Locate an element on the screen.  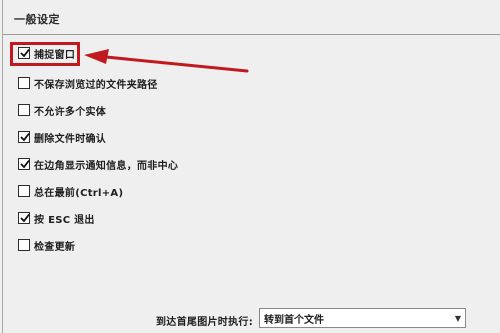
option-always-on-top: 总在最前(Ctrl+A) is located at coordinates (71, 191).